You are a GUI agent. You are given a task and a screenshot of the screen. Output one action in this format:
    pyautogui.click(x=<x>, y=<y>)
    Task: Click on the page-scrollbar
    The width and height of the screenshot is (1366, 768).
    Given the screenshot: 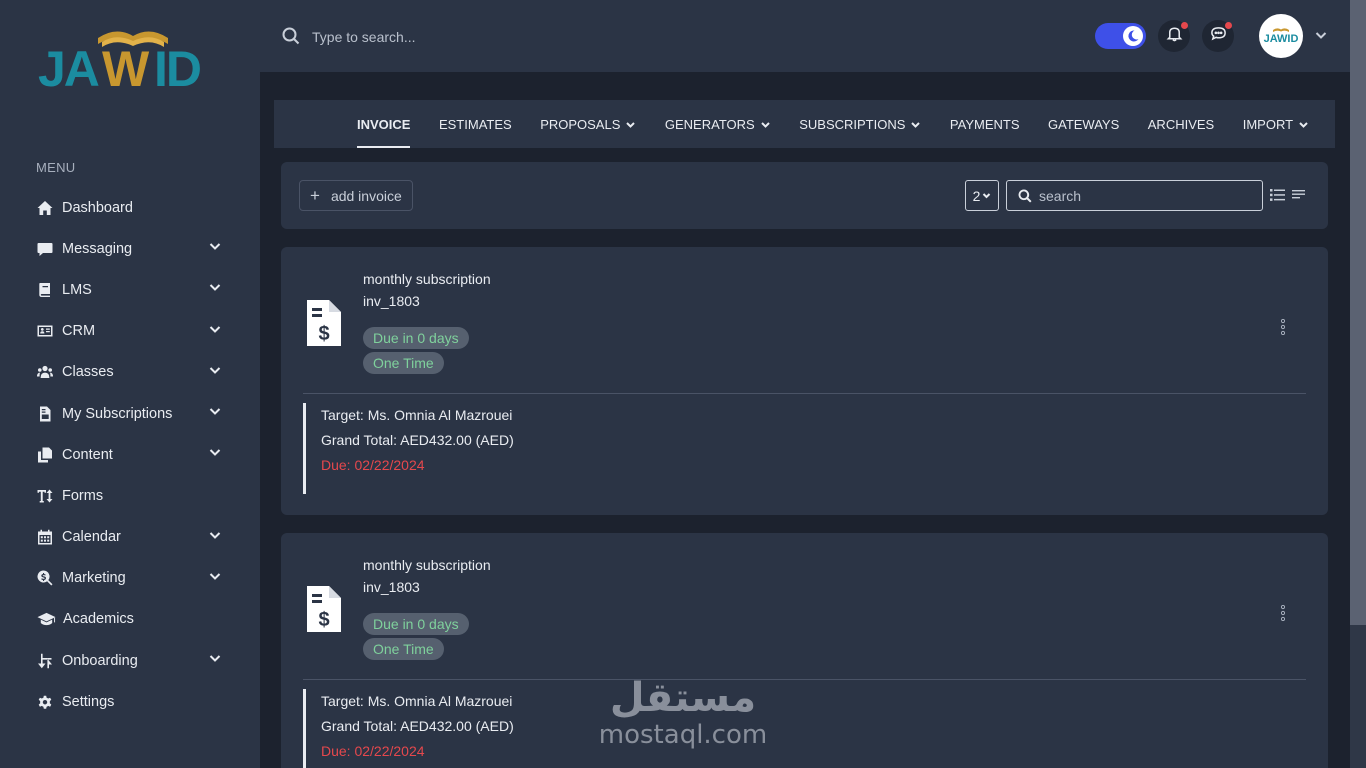 What is the action you would take?
    pyautogui.click(x=1358, y=384)
    